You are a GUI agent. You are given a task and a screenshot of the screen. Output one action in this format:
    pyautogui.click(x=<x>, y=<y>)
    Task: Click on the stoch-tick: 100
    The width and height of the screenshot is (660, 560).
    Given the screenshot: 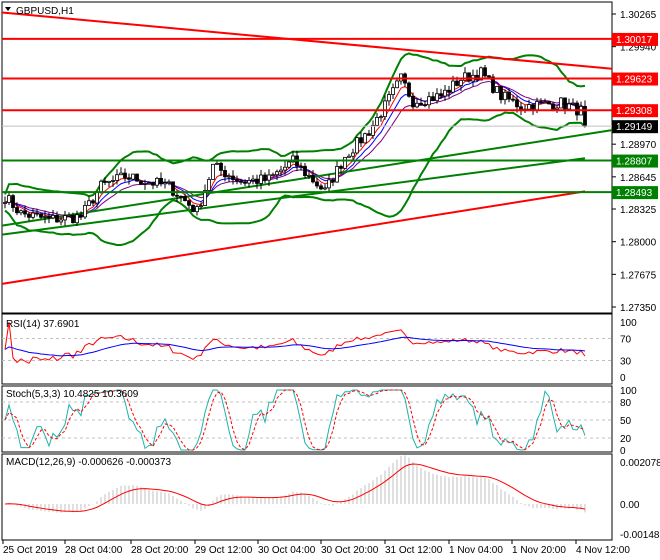 What is the action you would take?
    pyautogui.click(x=628, y=391)
    